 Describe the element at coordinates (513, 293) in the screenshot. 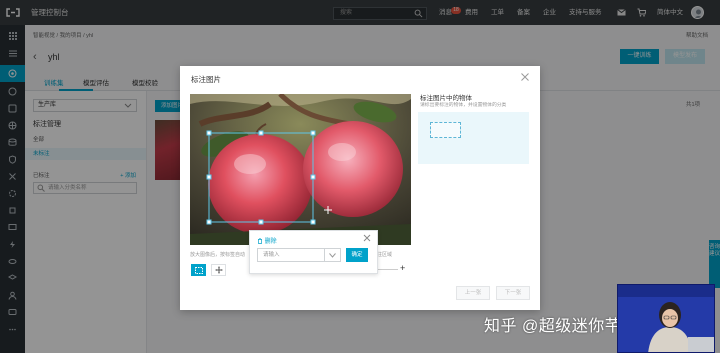

I see `next-image-button: 下一张` at that location.